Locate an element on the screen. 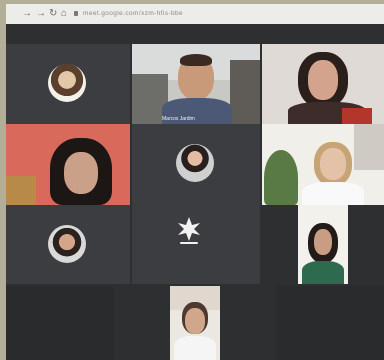 The image size is (384, 360). address-bar-url: meet.google.com/xzm-hfis-bbe is located at coordinates (133, 14).